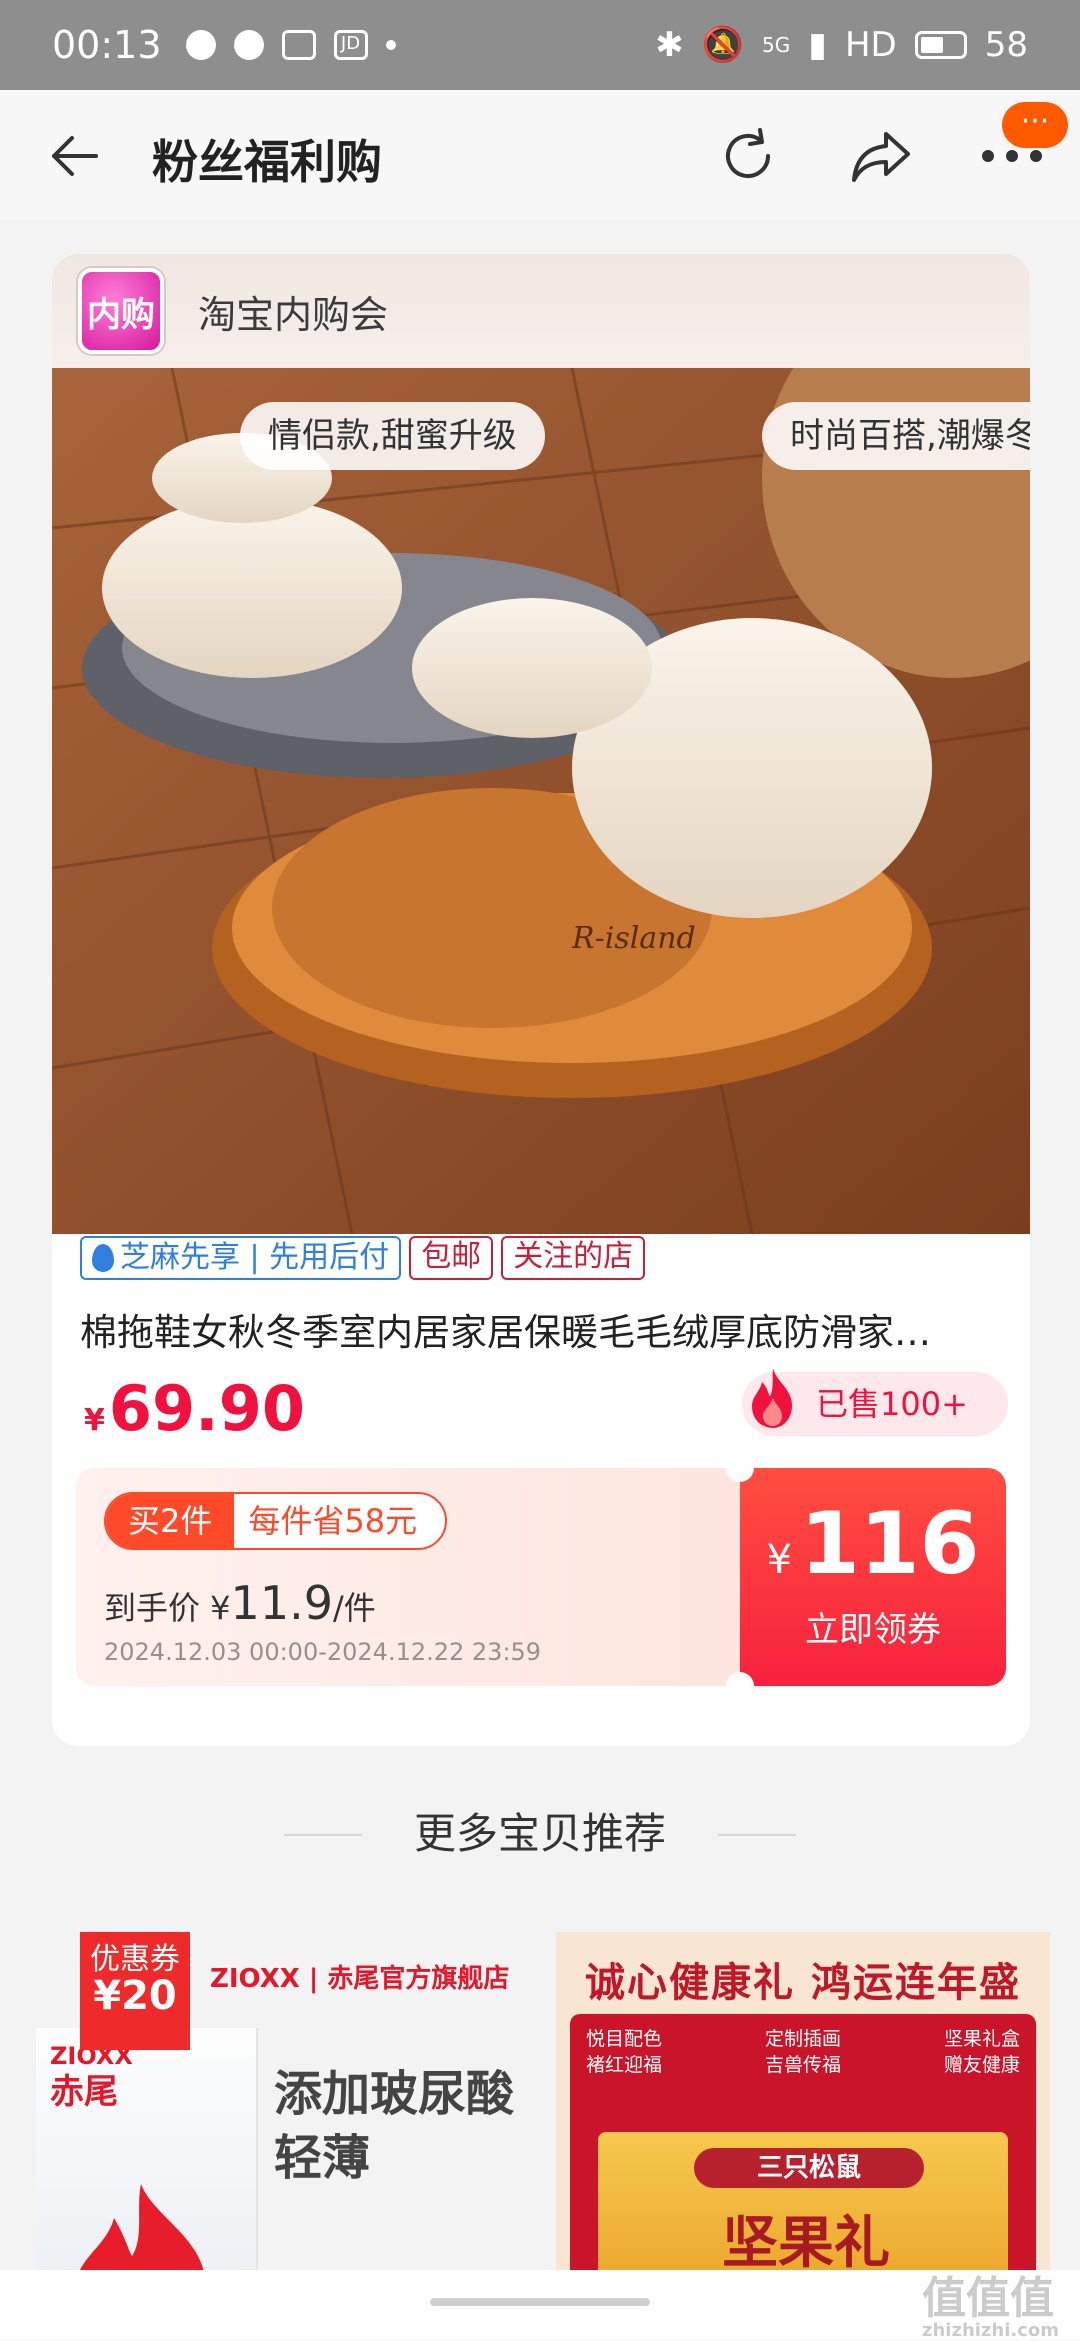 This screenshot has height=2341, width=1080. I want to click on chat-icon, so click(200, 45).